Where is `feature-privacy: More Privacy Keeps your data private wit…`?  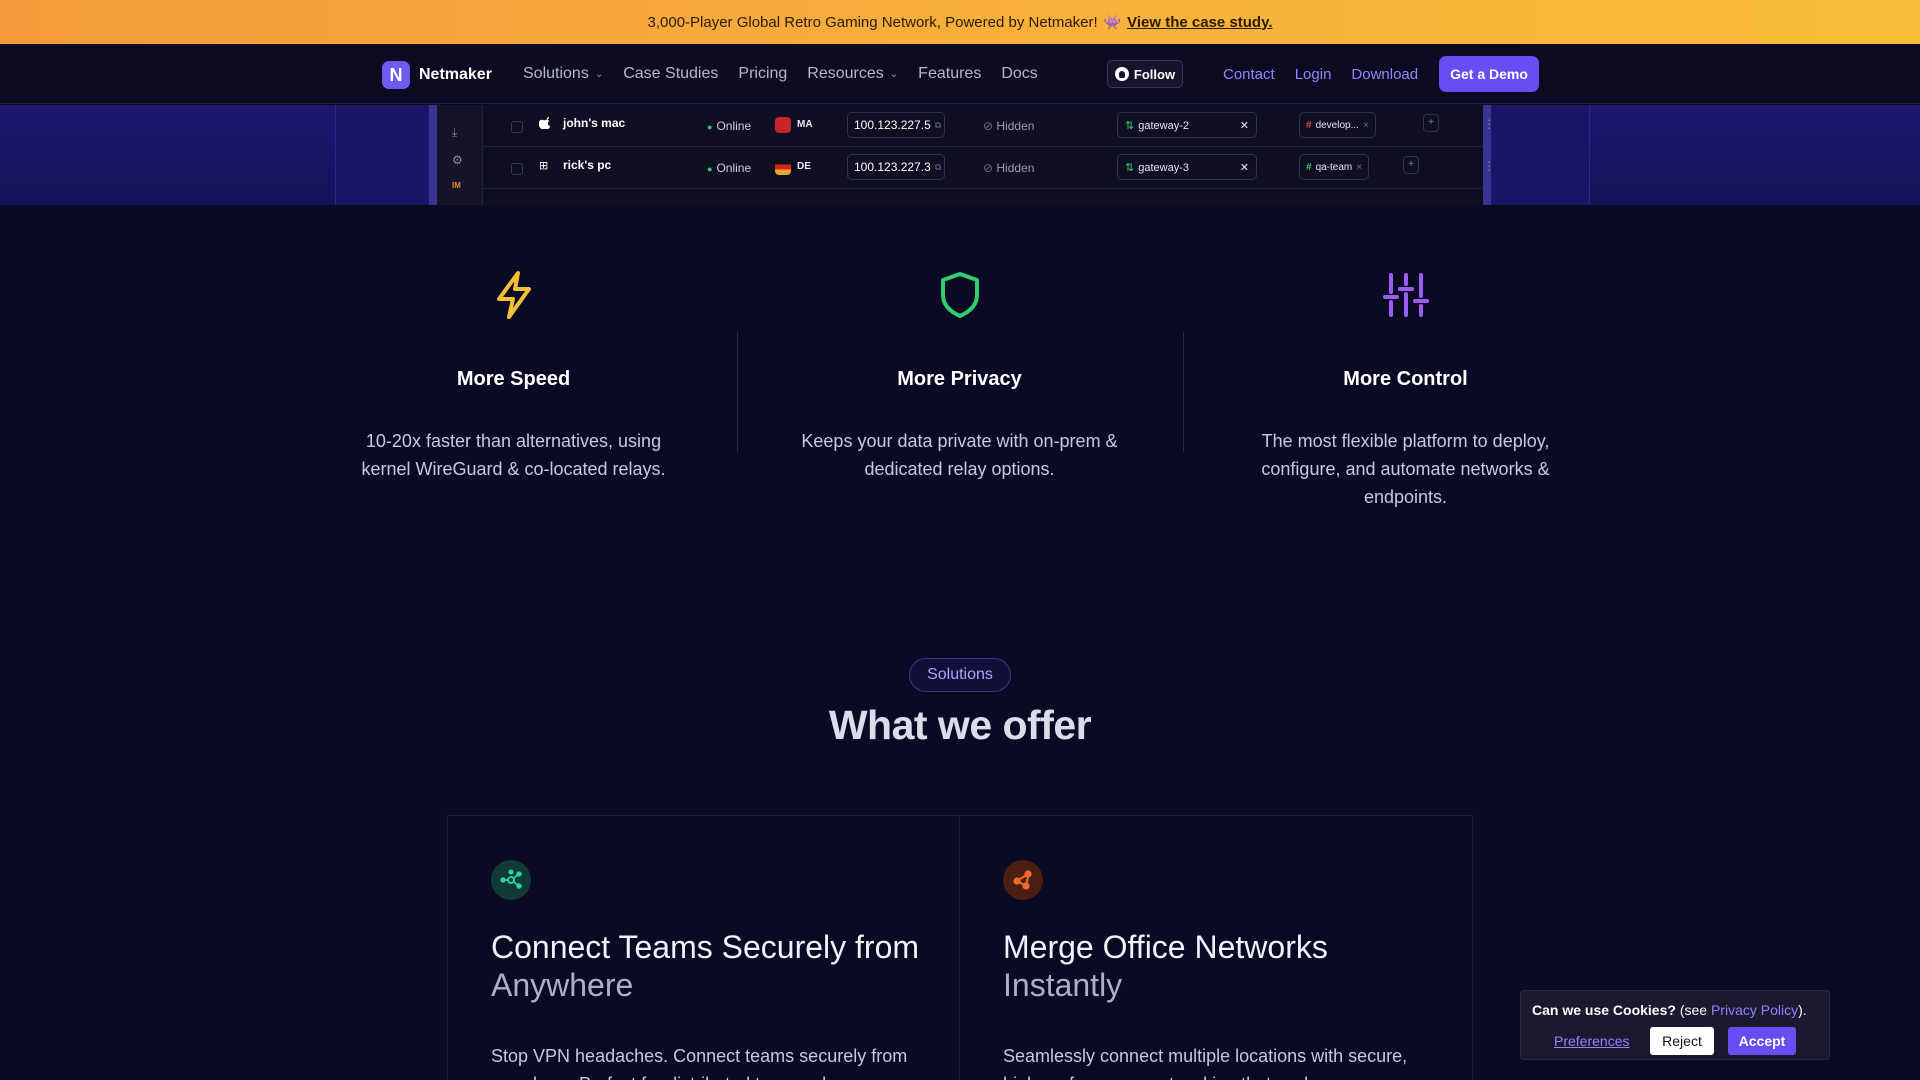
feature-privacy: More Privacy Keeps your data private wit… is located at coordinates (959, 376).